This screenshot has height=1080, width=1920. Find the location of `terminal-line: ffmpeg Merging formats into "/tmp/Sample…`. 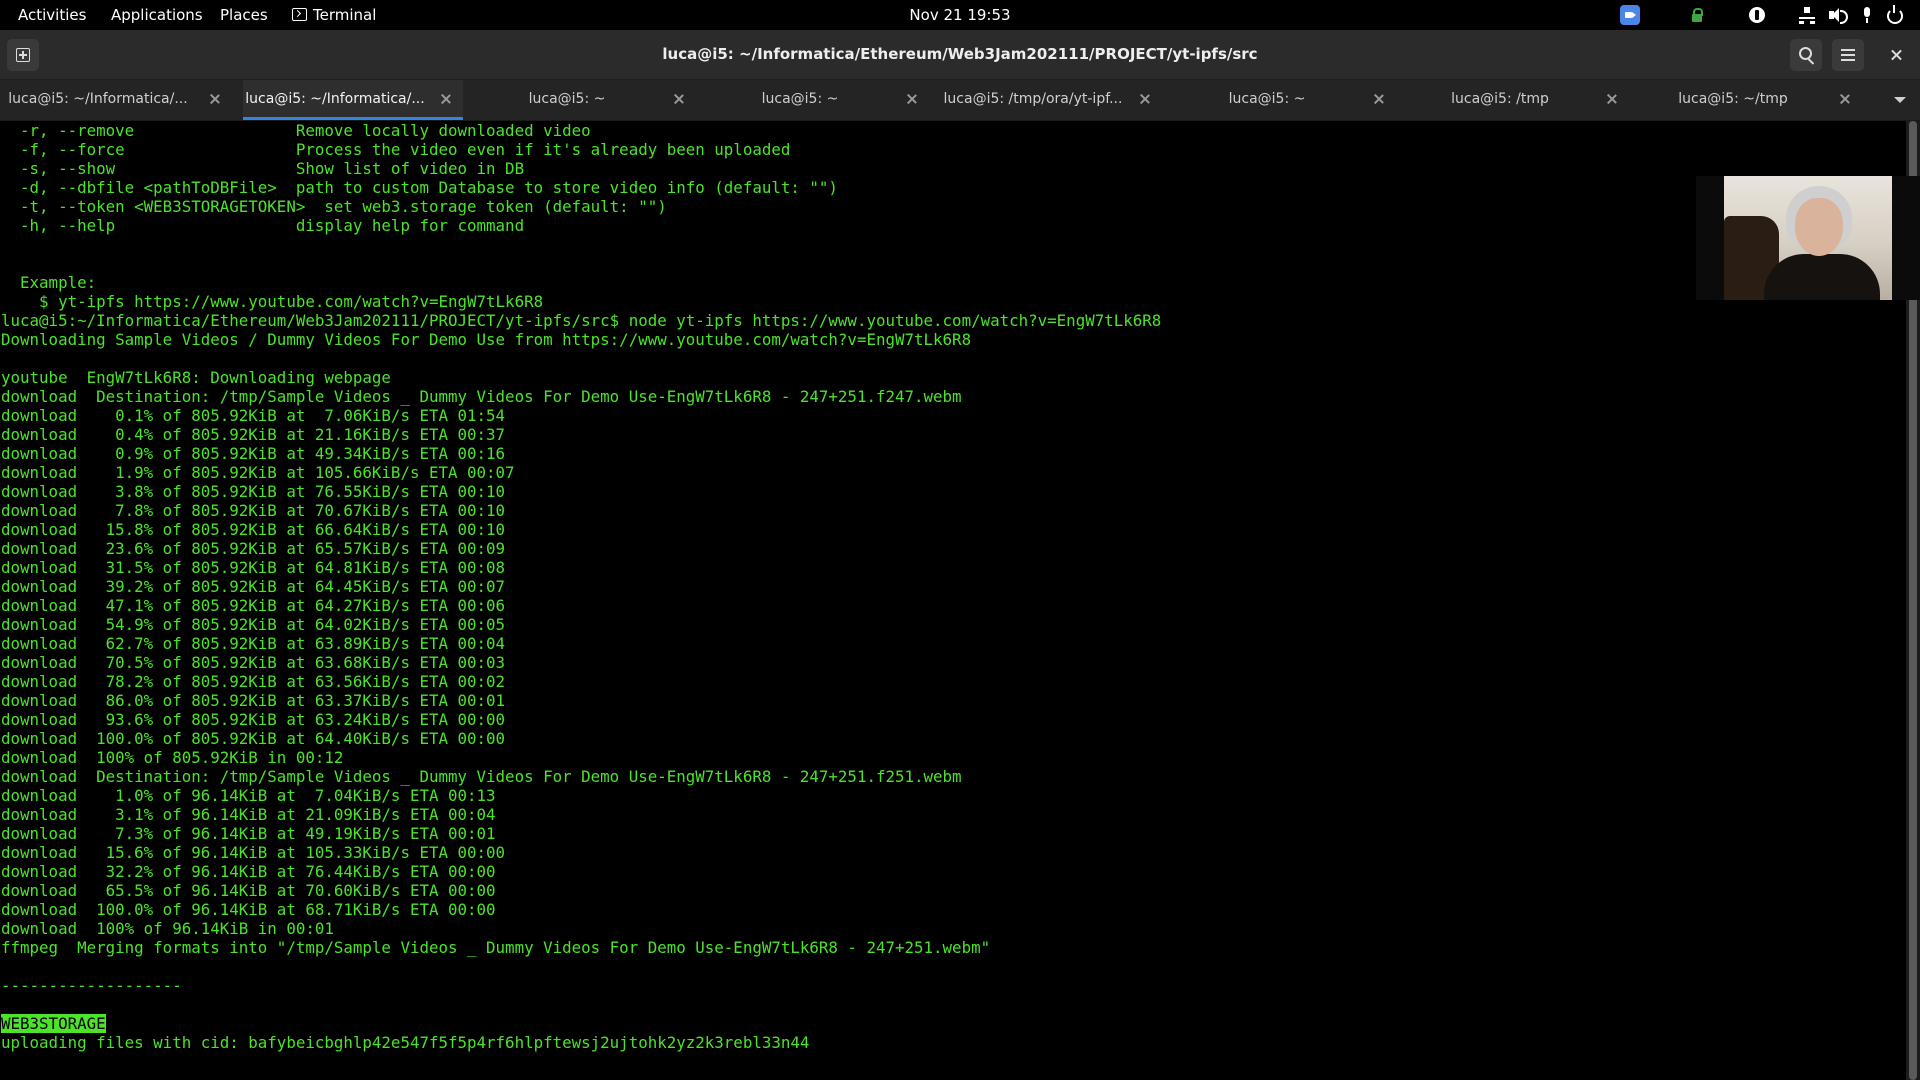

terminal-line: ffmpeg Merging formats into "/tmp/Sample… is located at coordinates (496, 947).